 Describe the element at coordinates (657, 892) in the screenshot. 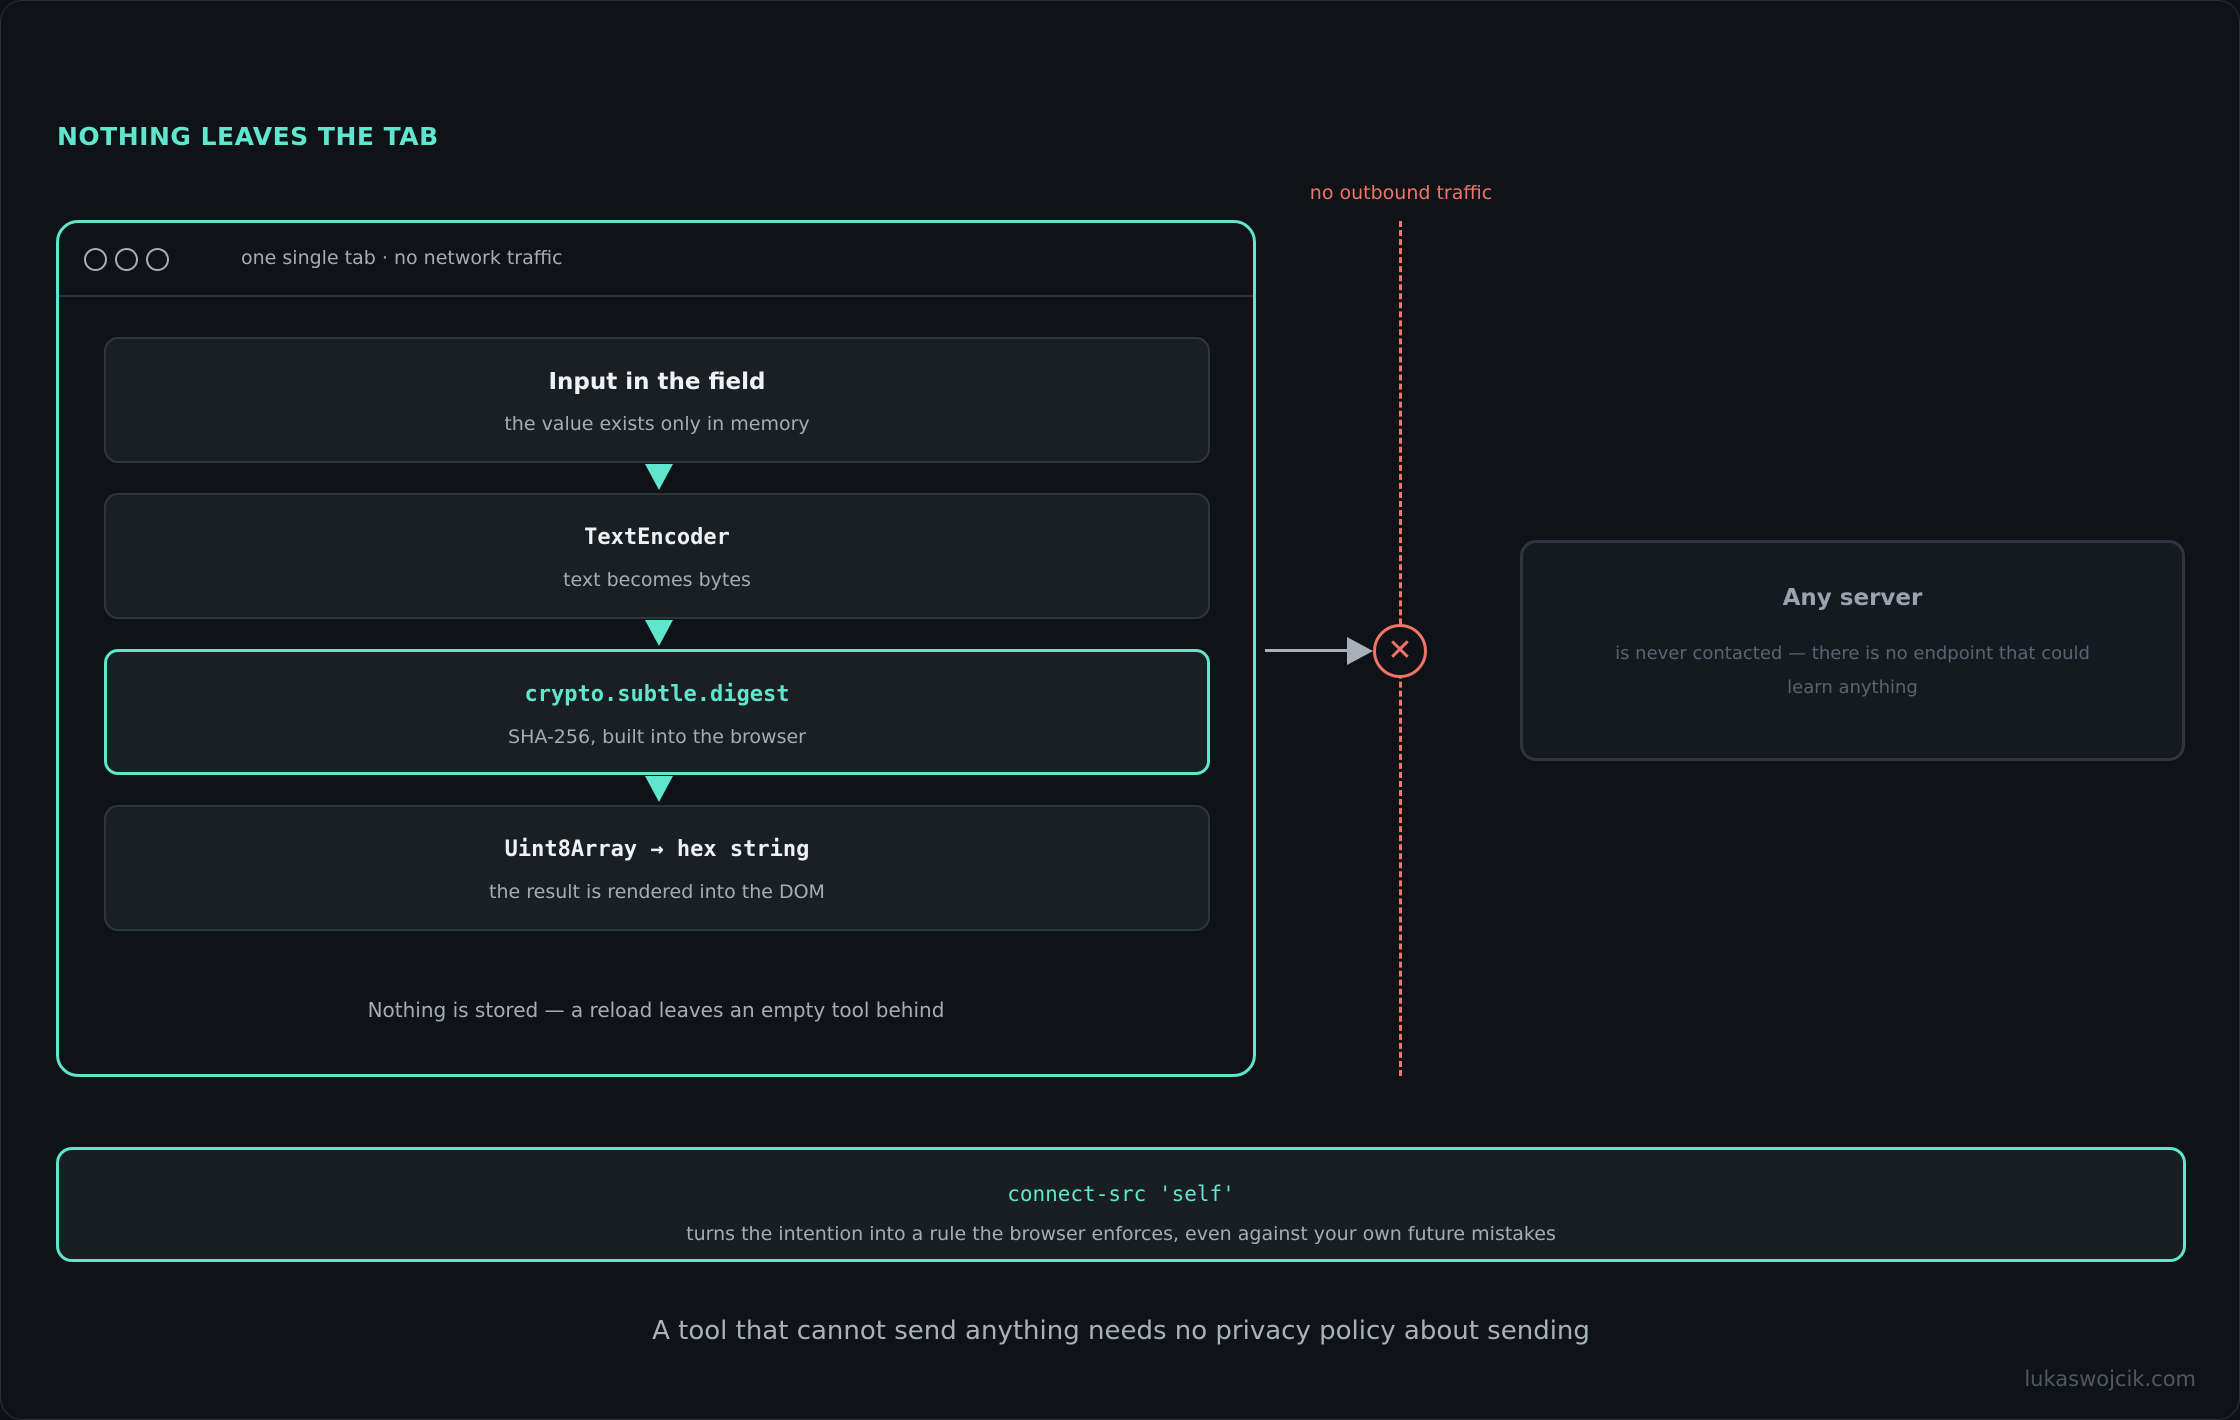

I see `step-subtitle: the result is rendered into the DOM` at that location.